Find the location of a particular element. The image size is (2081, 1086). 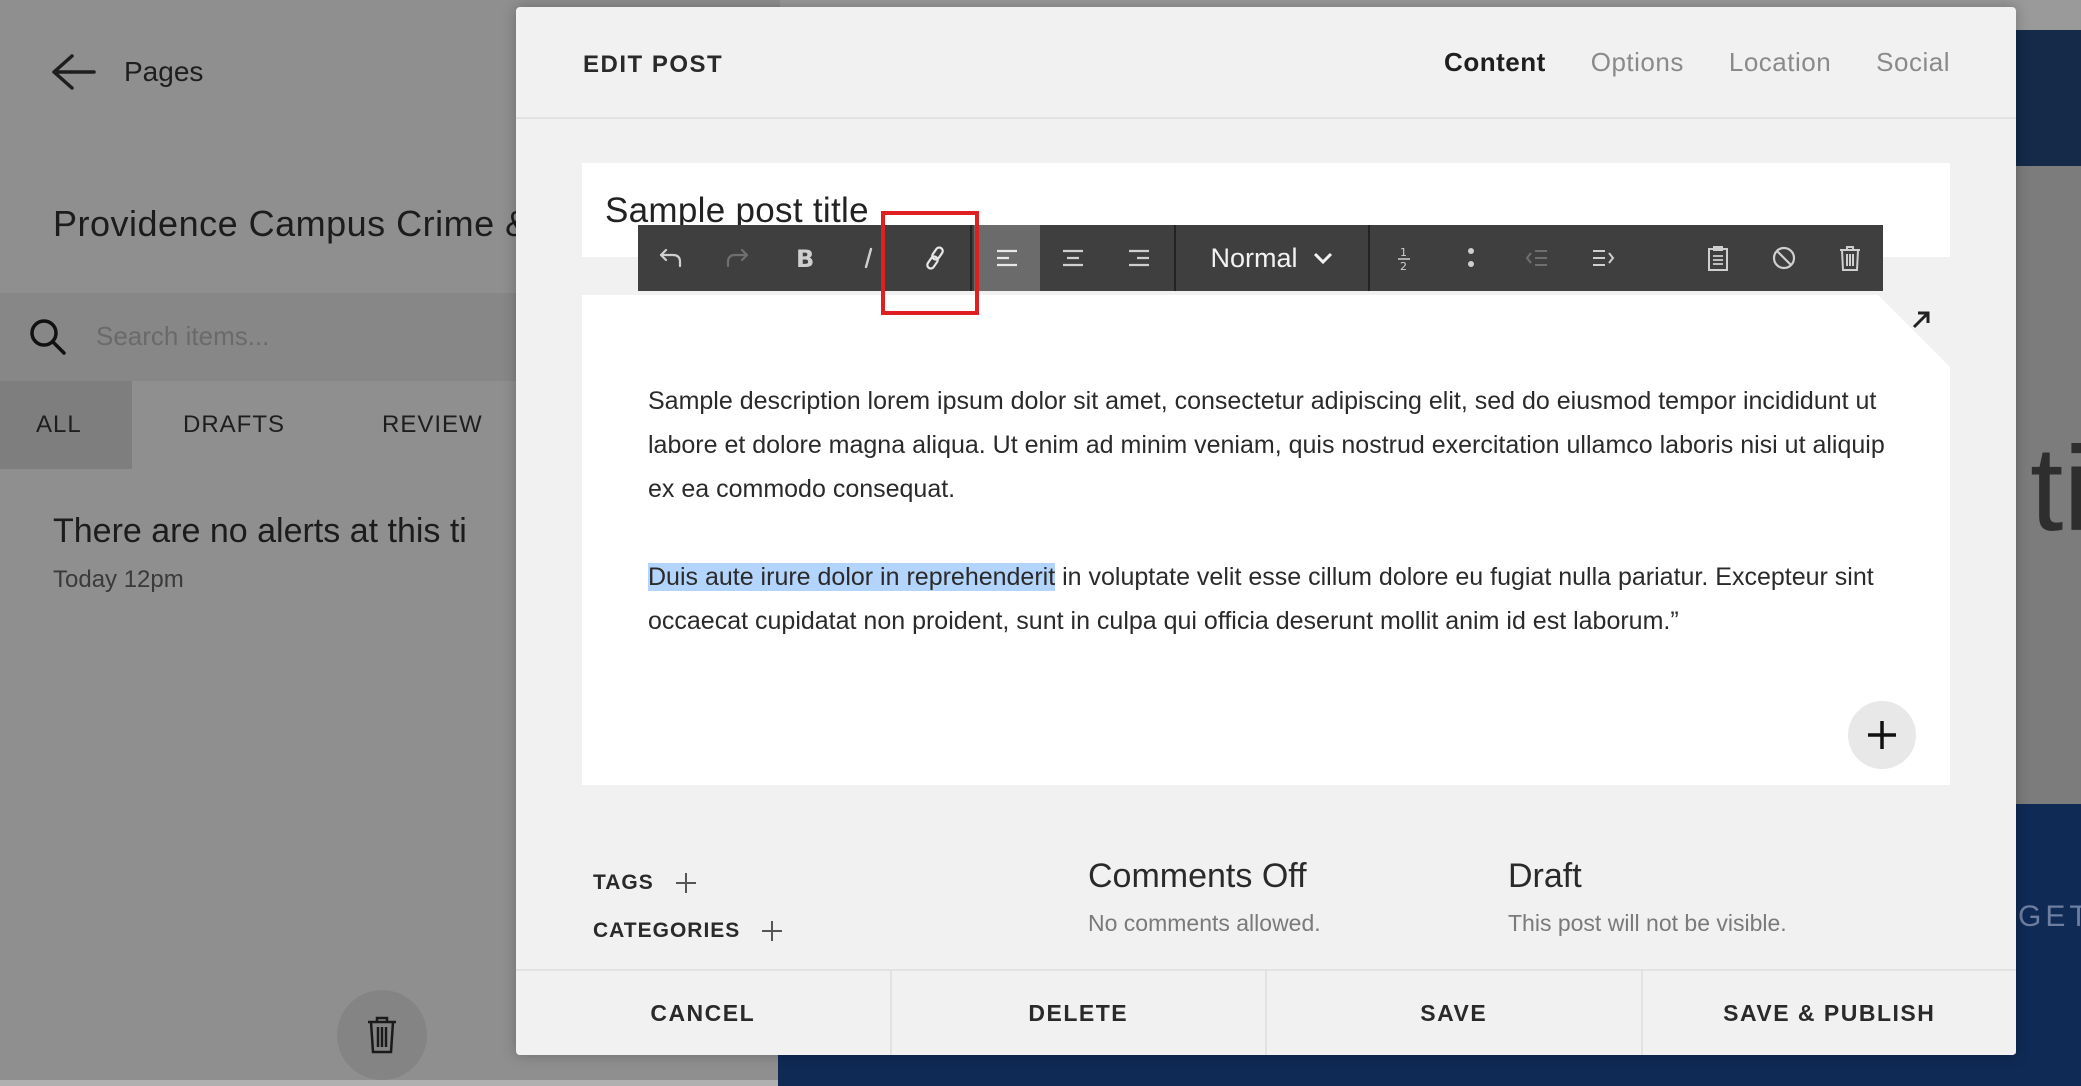

search-icon is located at coordinates (48, 337).